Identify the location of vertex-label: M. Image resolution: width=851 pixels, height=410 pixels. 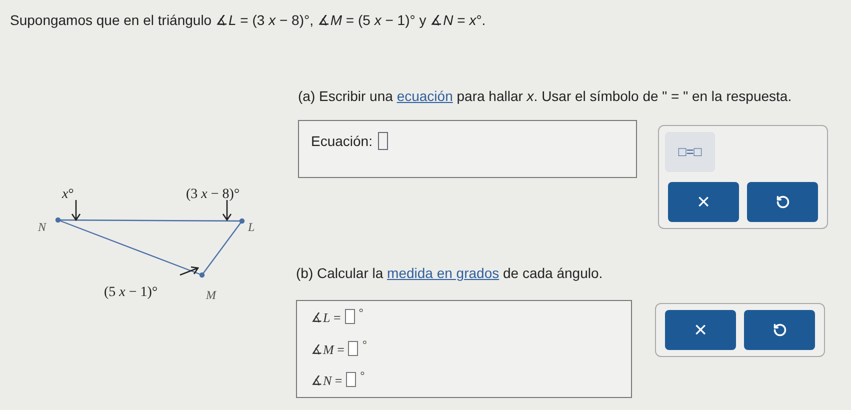
(211, 295).